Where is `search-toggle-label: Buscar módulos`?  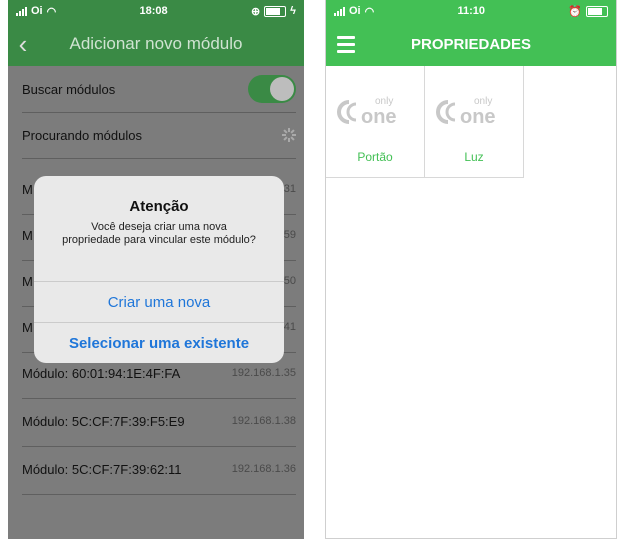
search-toggle-label: Buscar módulos is located at coordinates (69, 89).